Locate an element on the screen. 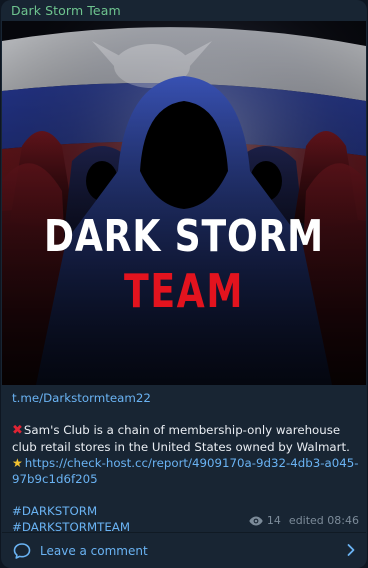 This screenshot has height=568, width=368. leave-comment-button: Leave a comment is located at coordinates (184, 550).